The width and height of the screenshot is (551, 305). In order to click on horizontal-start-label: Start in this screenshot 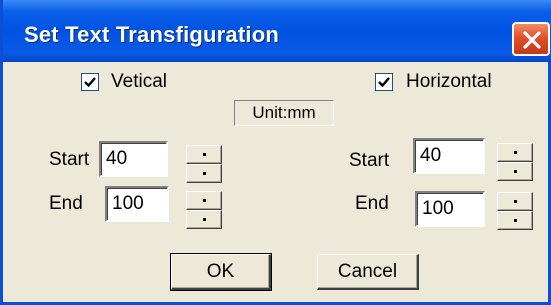, I will do `click(369, 160)`.